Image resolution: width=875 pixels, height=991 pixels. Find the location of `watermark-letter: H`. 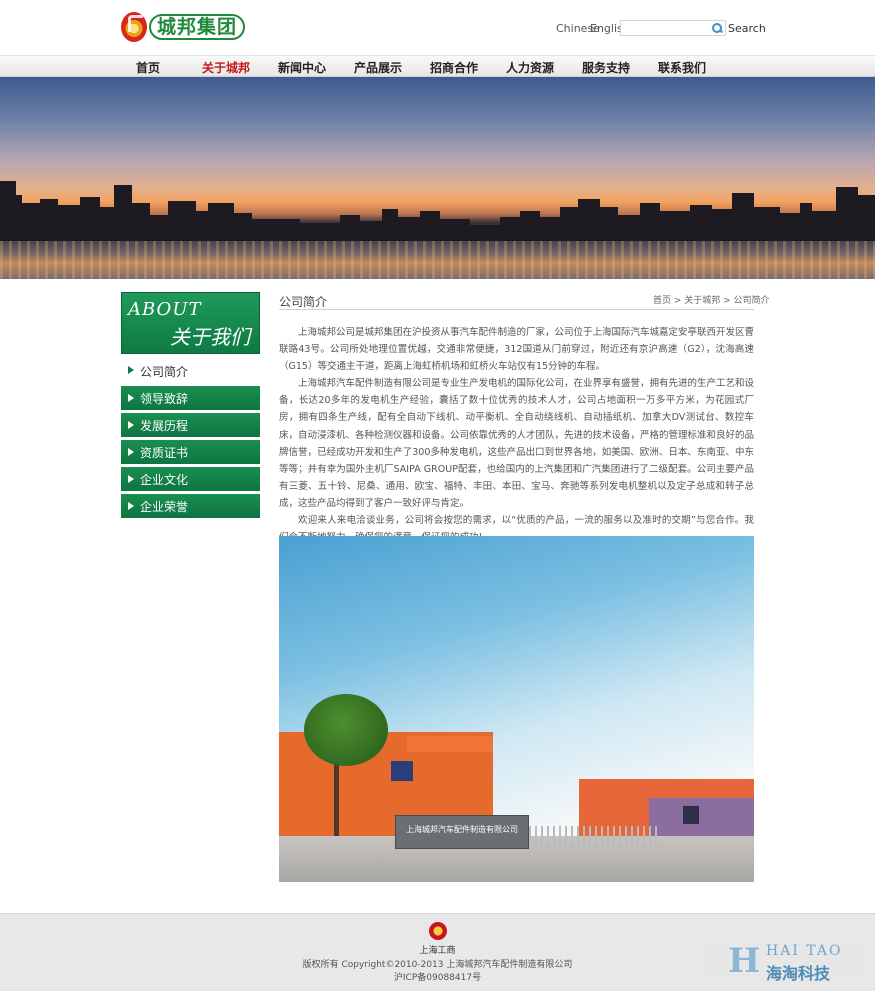

watermark-letter: H is located at coordinates (744, 961).